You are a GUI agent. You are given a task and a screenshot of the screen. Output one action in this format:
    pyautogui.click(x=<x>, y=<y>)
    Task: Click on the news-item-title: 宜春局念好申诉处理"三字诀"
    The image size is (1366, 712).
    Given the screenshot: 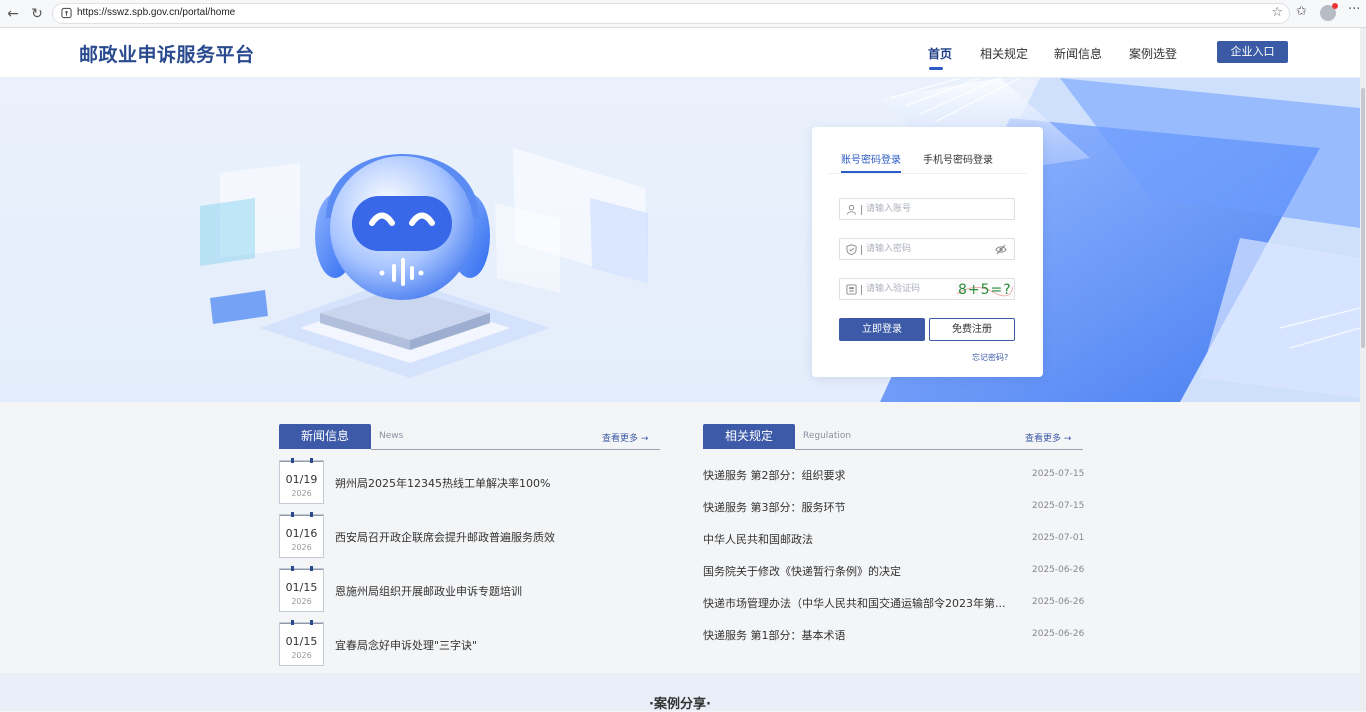 What is the action you would take?
    pyautogui.click(x=406, y=645)
    